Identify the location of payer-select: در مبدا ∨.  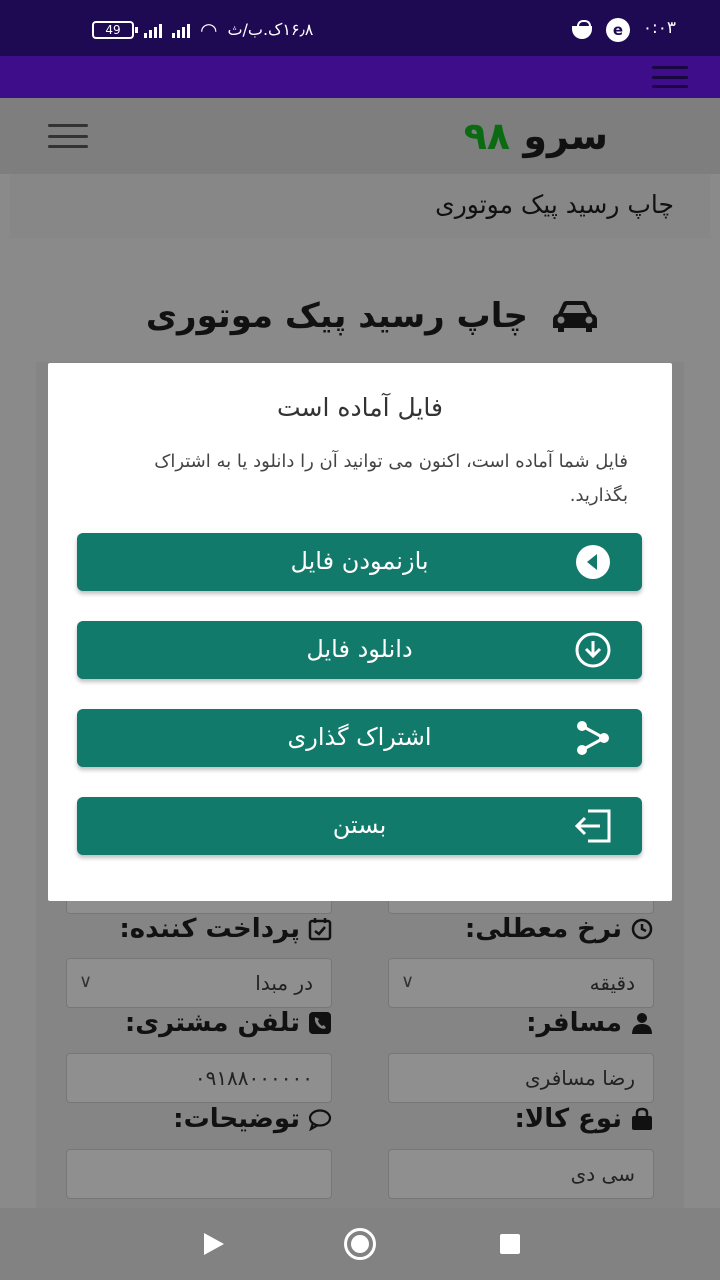
(199, 983).